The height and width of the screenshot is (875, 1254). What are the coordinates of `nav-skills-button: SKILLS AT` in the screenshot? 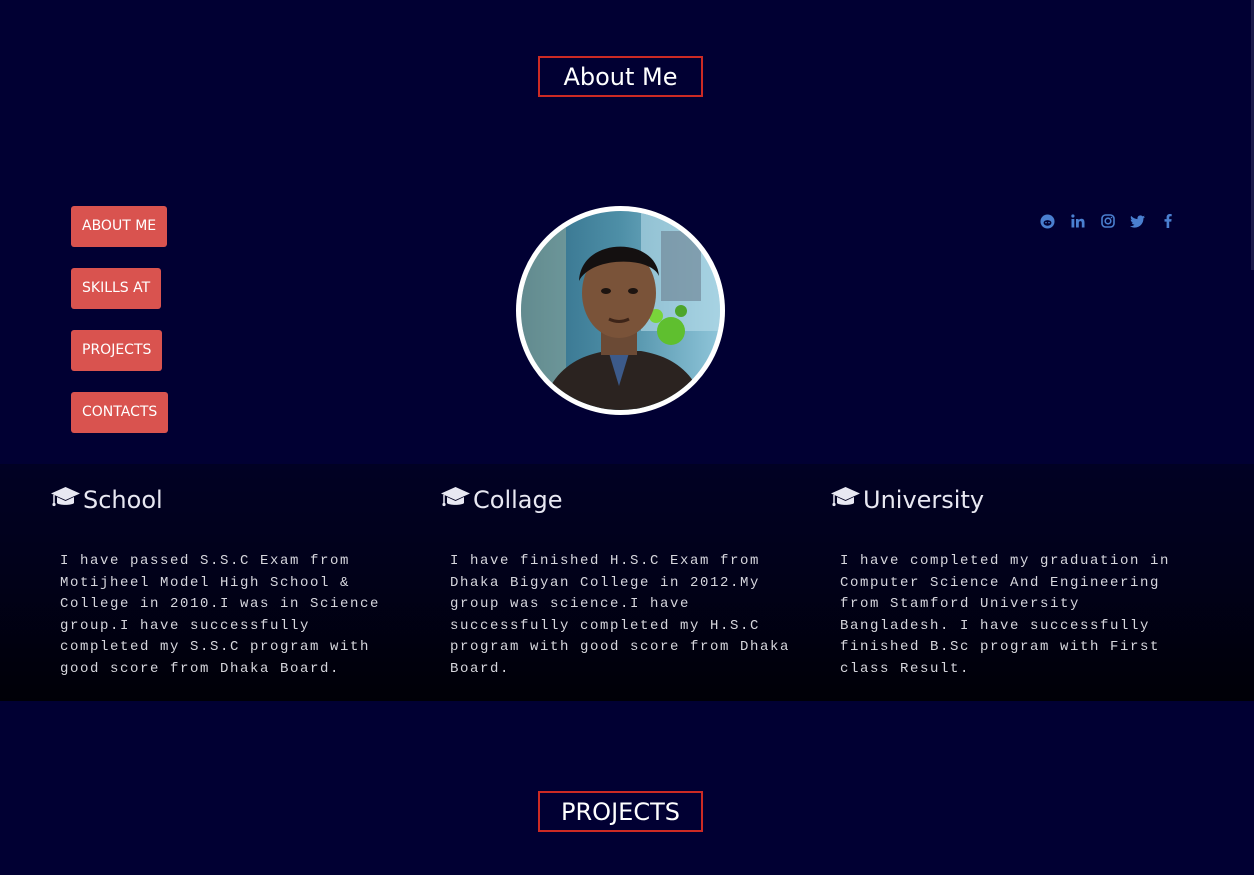 It's located at (116, 288).